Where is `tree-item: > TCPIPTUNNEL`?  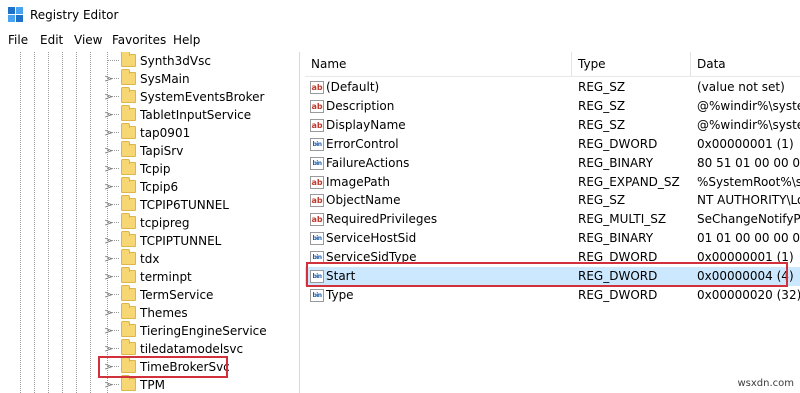 tree-item: > TCPIPTUNNEL is located at coordinates (149, 240).